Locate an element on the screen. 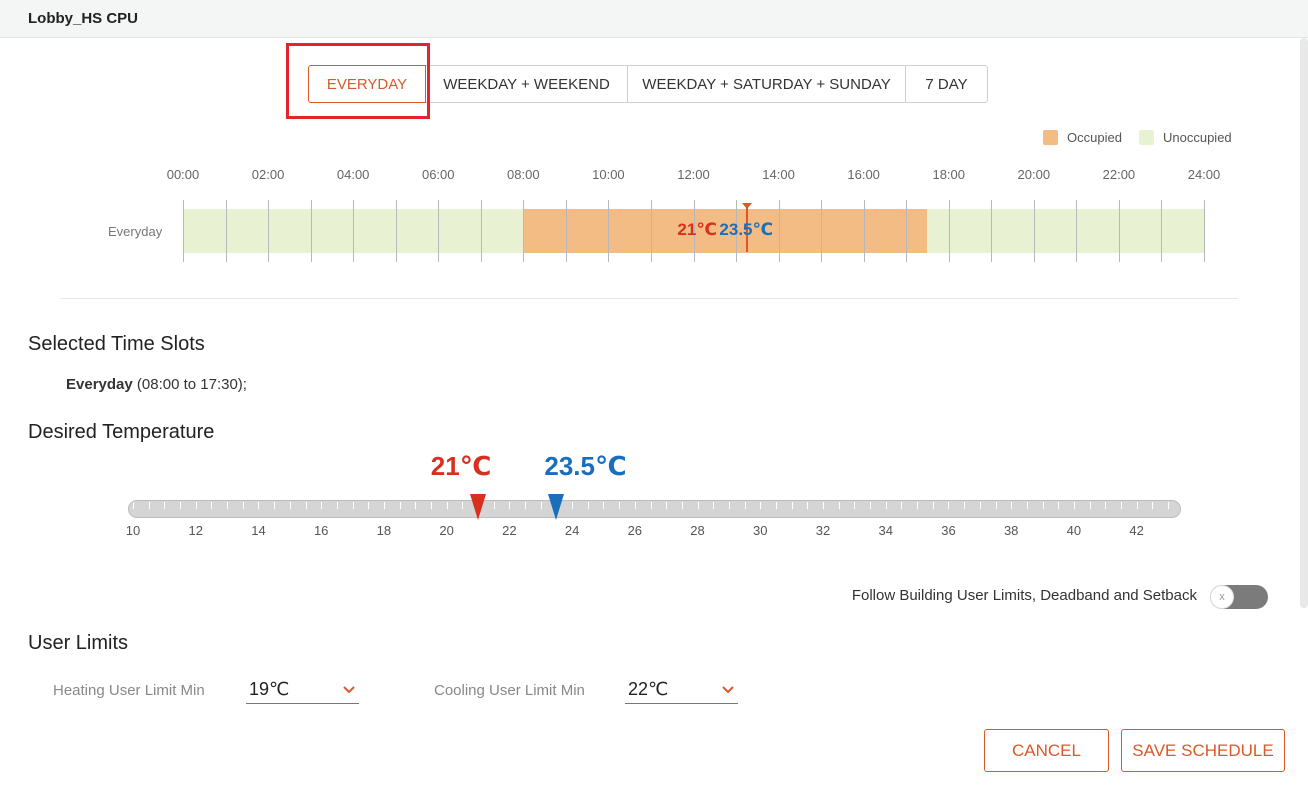  temperature-slider-track is located at coordinates (654, 509).